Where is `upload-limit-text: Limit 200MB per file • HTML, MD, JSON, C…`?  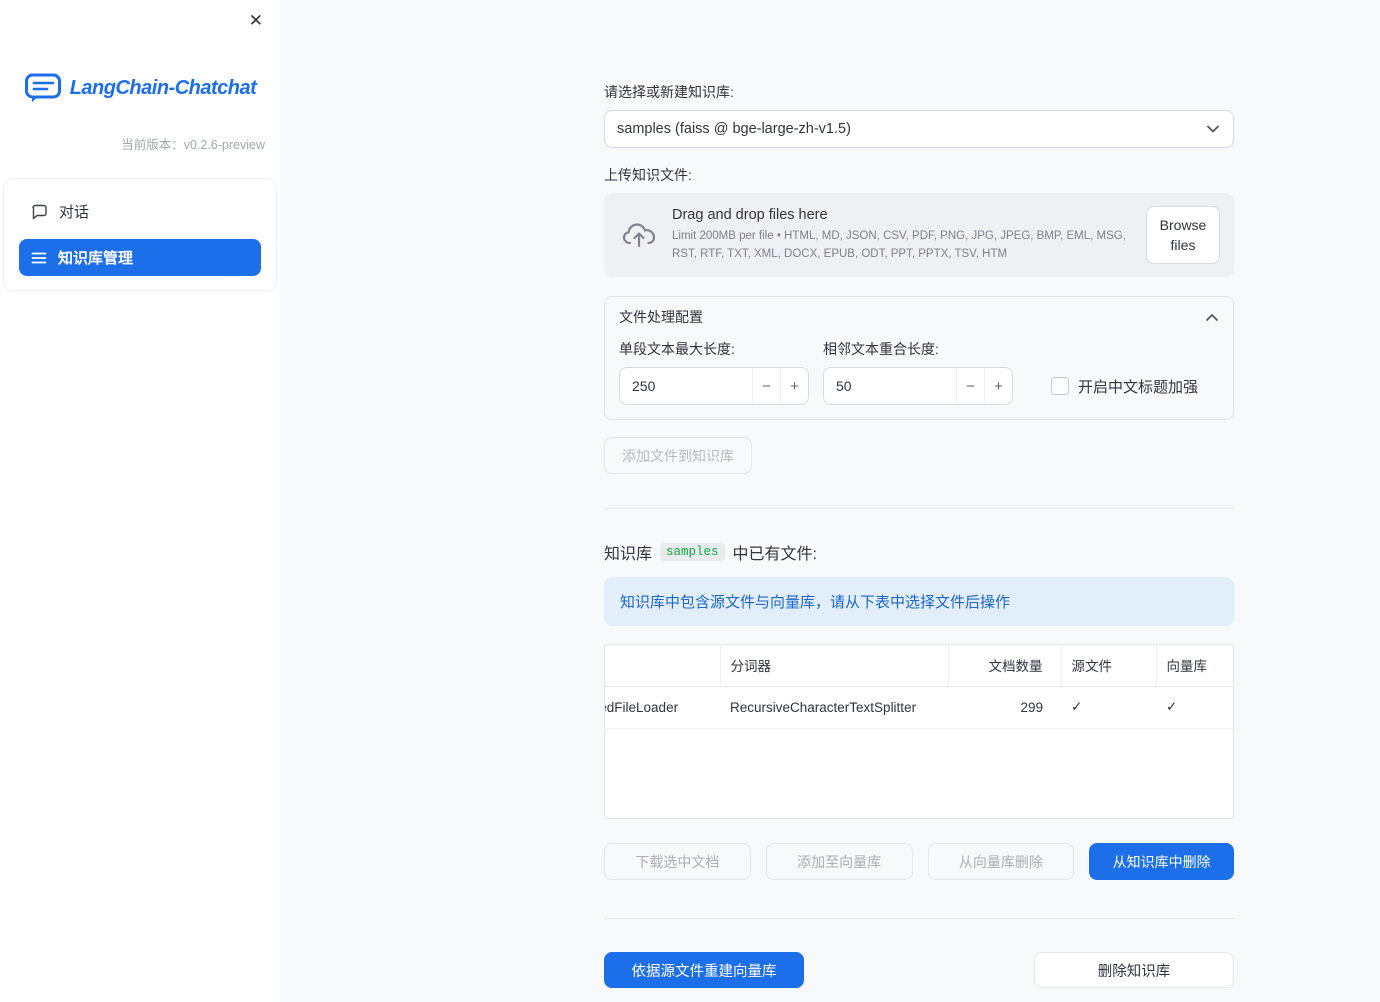
upload-limit-text: Limit 200MB per file • HTML, MD, JSON, C… is located at coordinates (899, 245).